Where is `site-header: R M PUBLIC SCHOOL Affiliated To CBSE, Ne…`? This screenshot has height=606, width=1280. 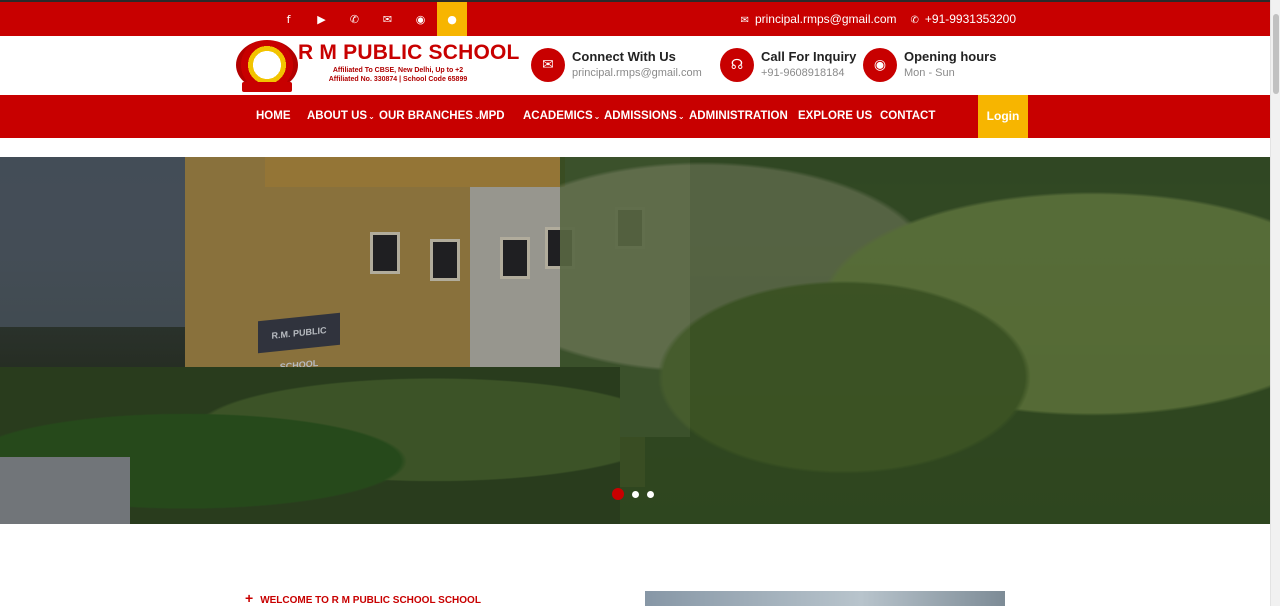
site-header: R M PUBLIC SCHOOL Affiliated To CBSE, Ne… is located at coordinates (635, 65).